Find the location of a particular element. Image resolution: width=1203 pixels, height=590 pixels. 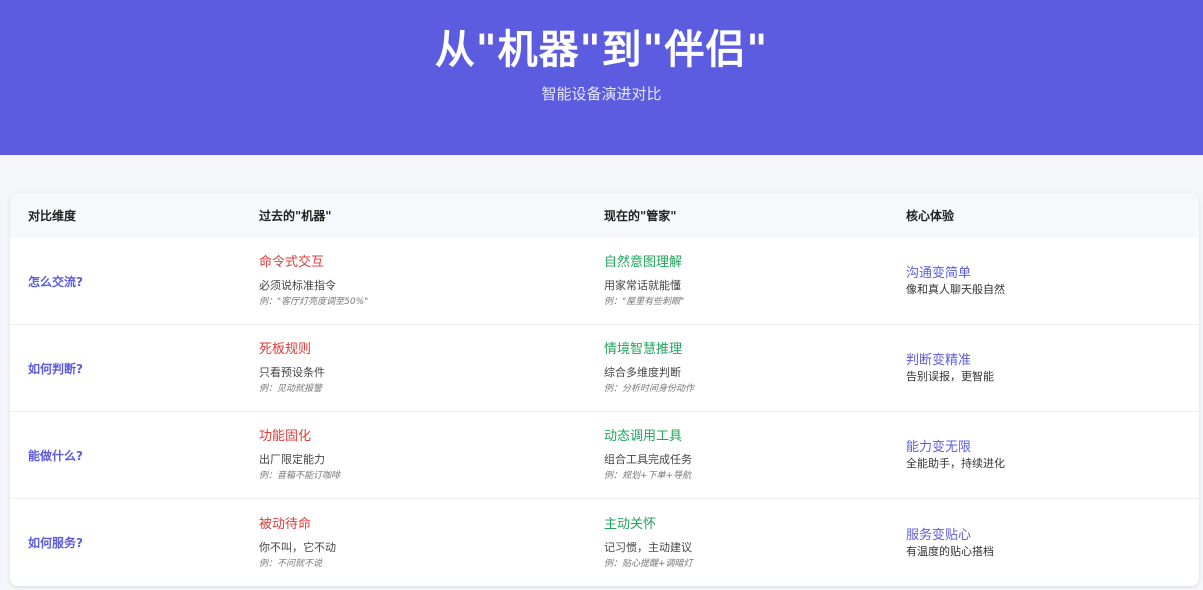

experience-cell: 能力变无限 全能助手，持续进化 is located at coordinates (1042, 455).